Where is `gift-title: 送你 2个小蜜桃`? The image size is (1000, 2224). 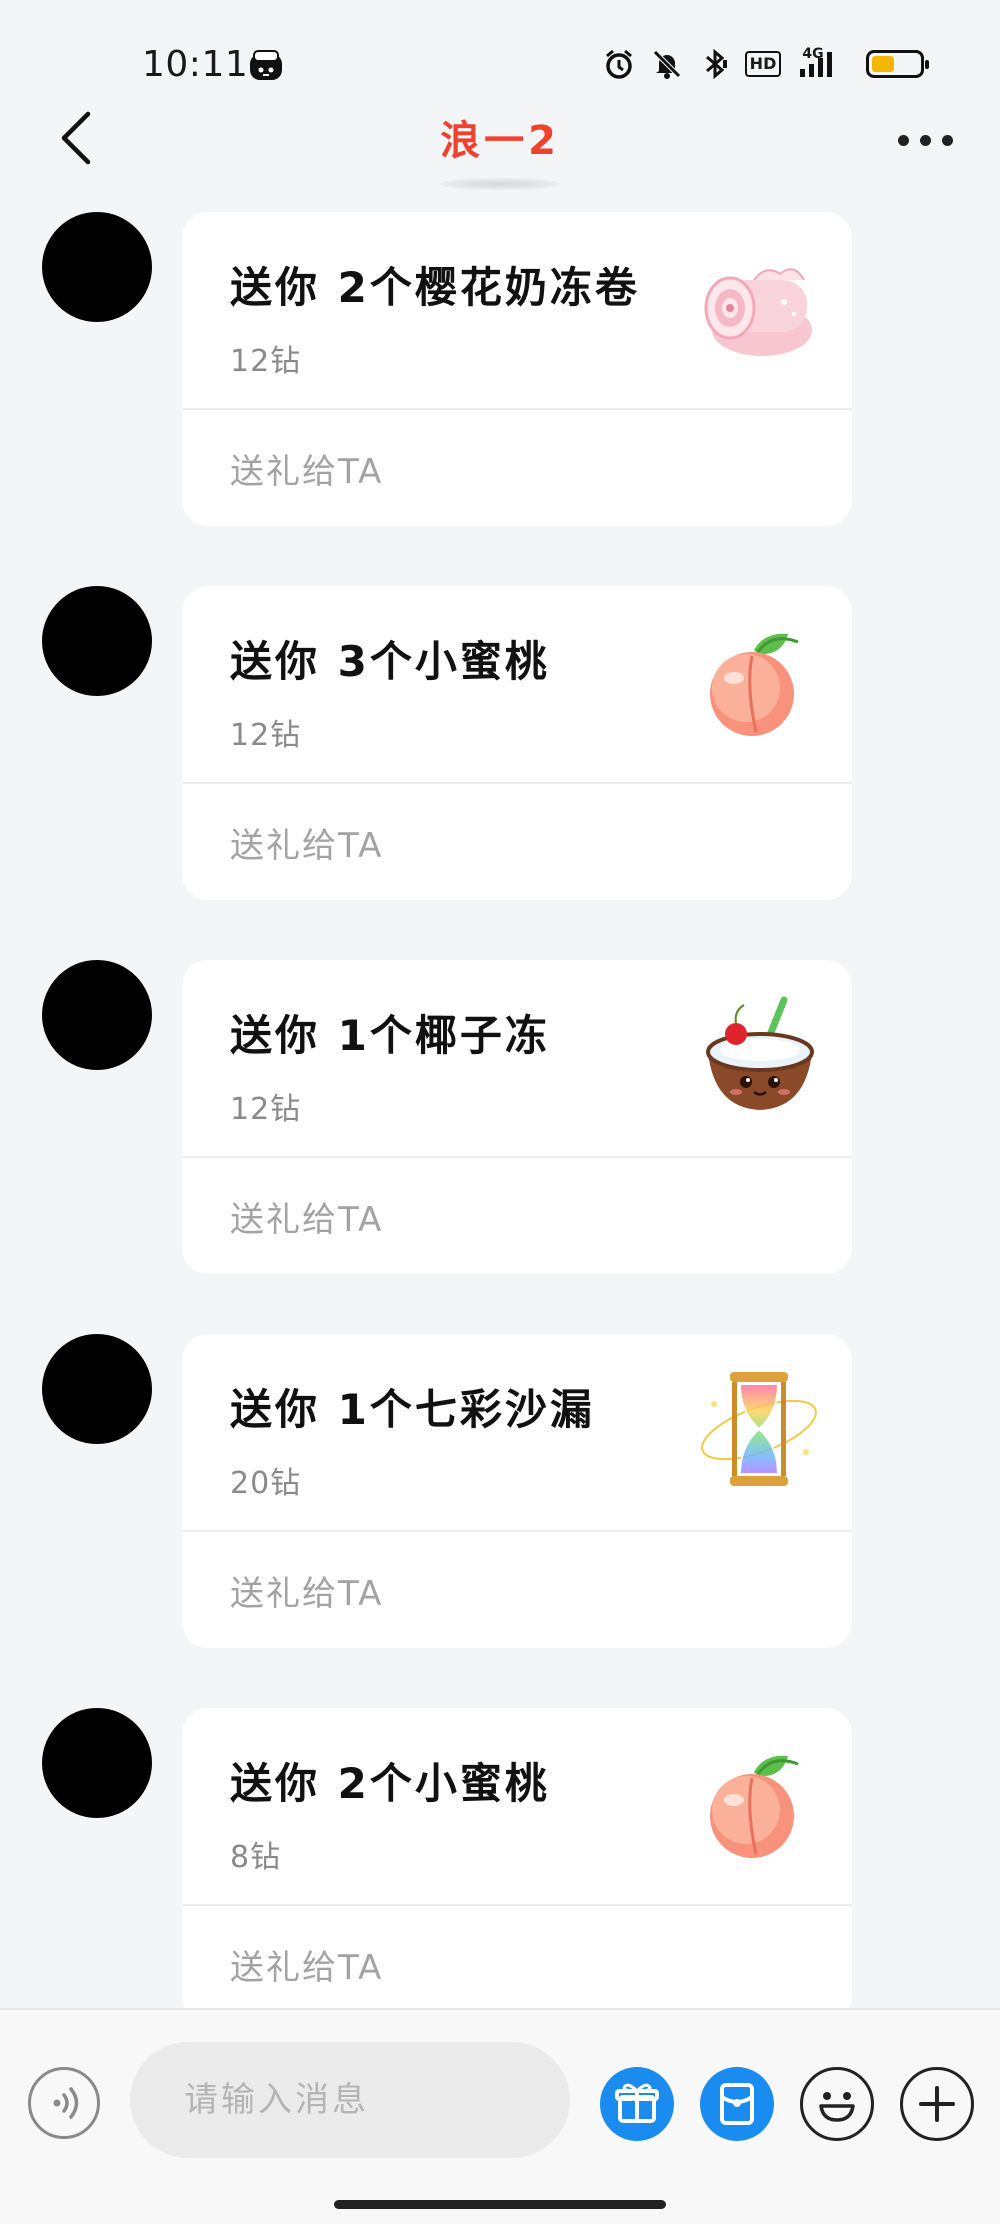 gift-title: 送你 2个小蜜桃 is located at coordinates (390, 1783).